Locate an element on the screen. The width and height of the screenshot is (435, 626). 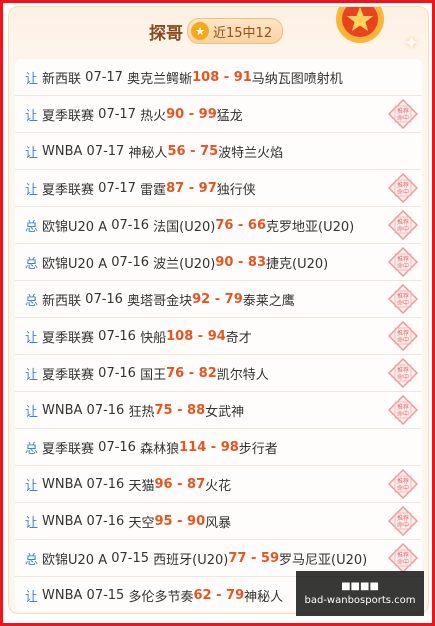
result-row: 让 WNBA 07-16 天空 95 - 90 风暴 推荐 命中 is located at coordinates (218, 521).